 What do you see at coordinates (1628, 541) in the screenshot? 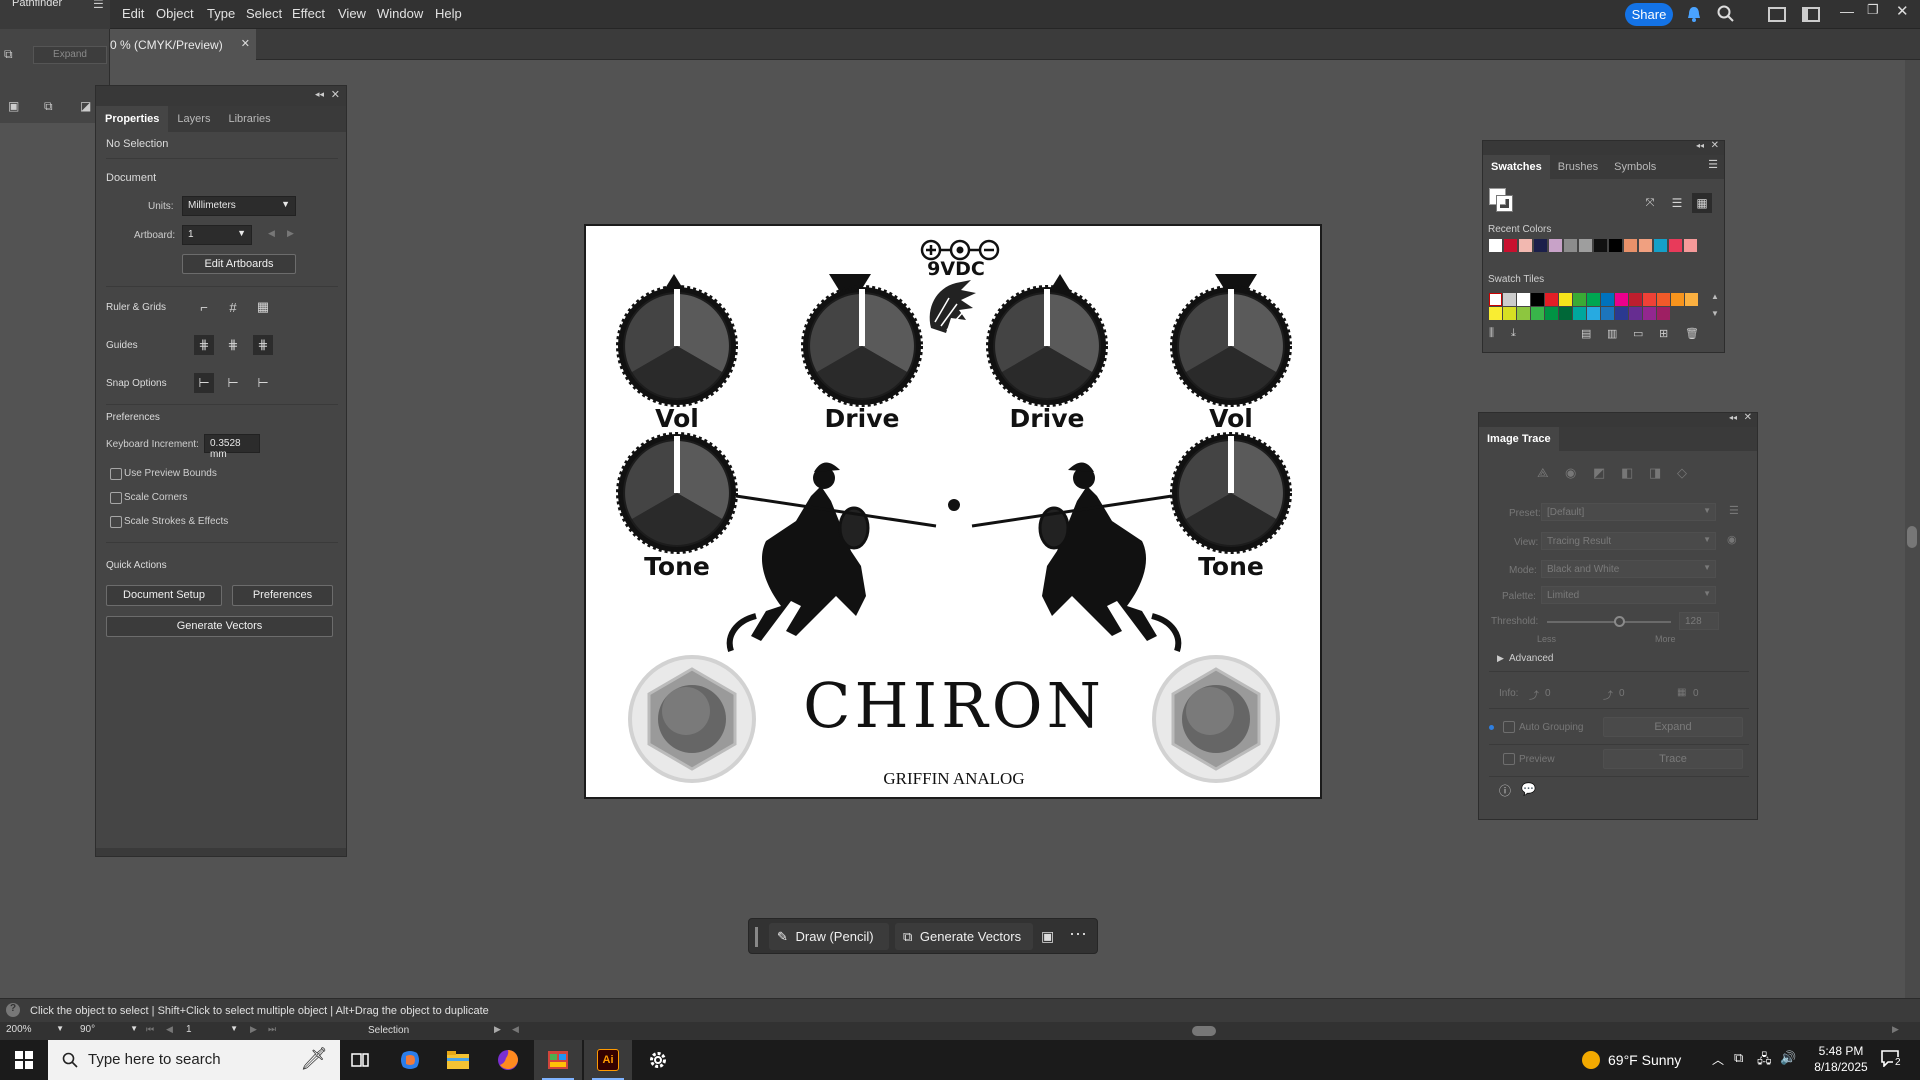
I see `view-dropdown: Tracing Result ▼` at bounding box center [1628, 541].